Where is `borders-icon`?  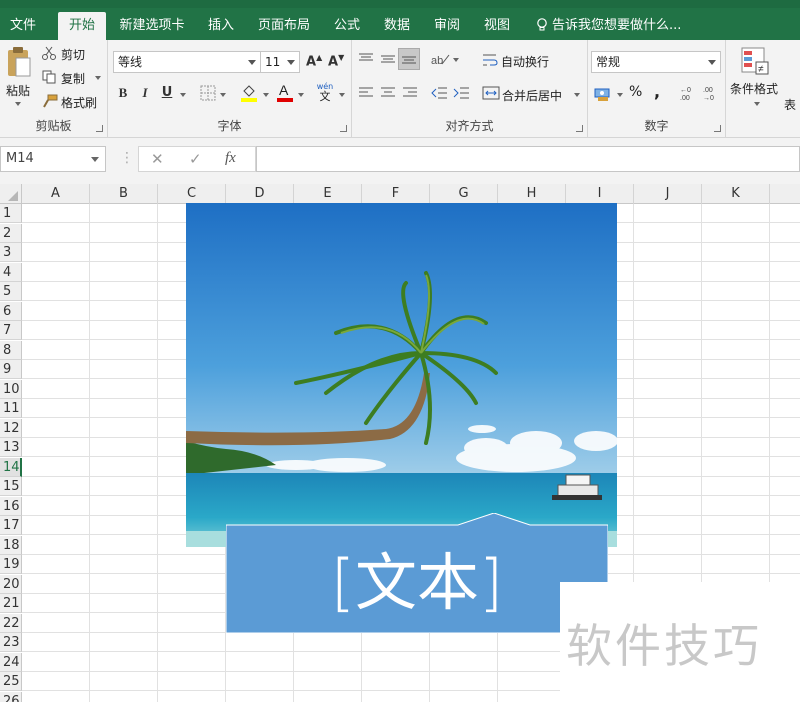 borders-icon is located at coordinates (208, 93).